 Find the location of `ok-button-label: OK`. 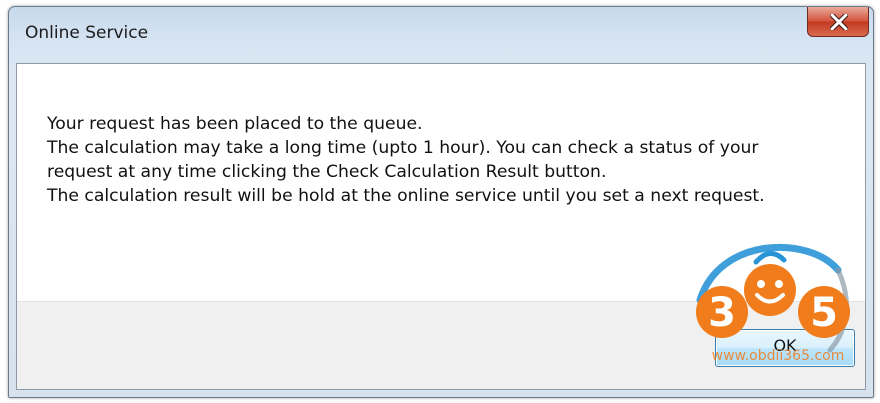

ok-button-label: OK is located at coordinates (785, 345).